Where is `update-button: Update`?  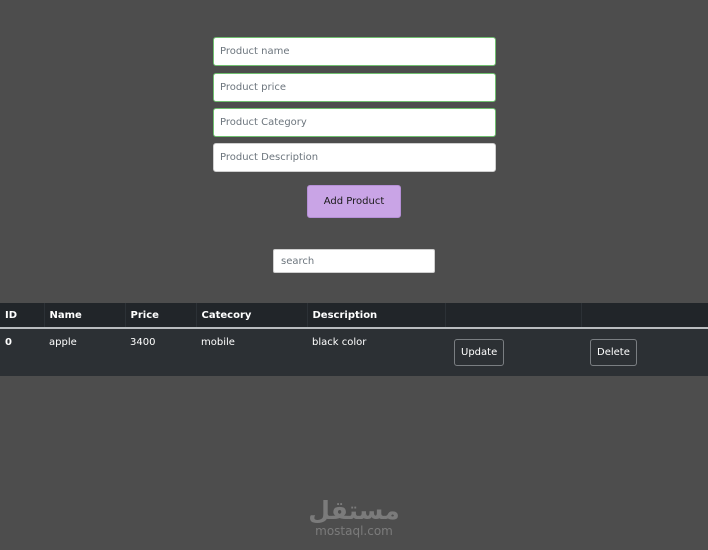 update-button: Update is located at coordinates (479, 352).